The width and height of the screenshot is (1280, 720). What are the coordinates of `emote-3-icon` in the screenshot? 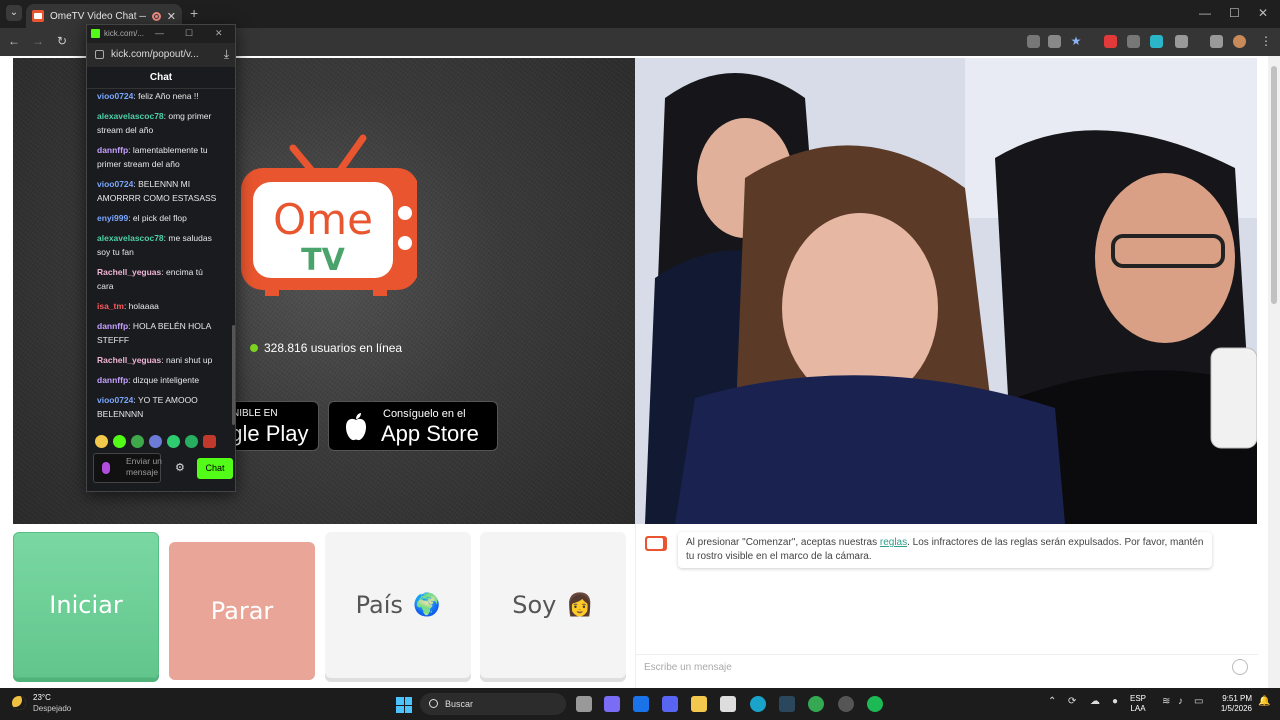 It's located at (137, 441).